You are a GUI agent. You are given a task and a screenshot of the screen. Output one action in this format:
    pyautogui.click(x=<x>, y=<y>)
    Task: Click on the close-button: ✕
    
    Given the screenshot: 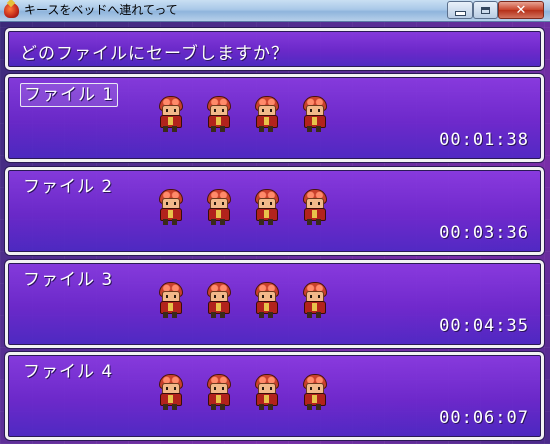 What is the action you would take?
    pyautogui.click(x=521, y=10)
    